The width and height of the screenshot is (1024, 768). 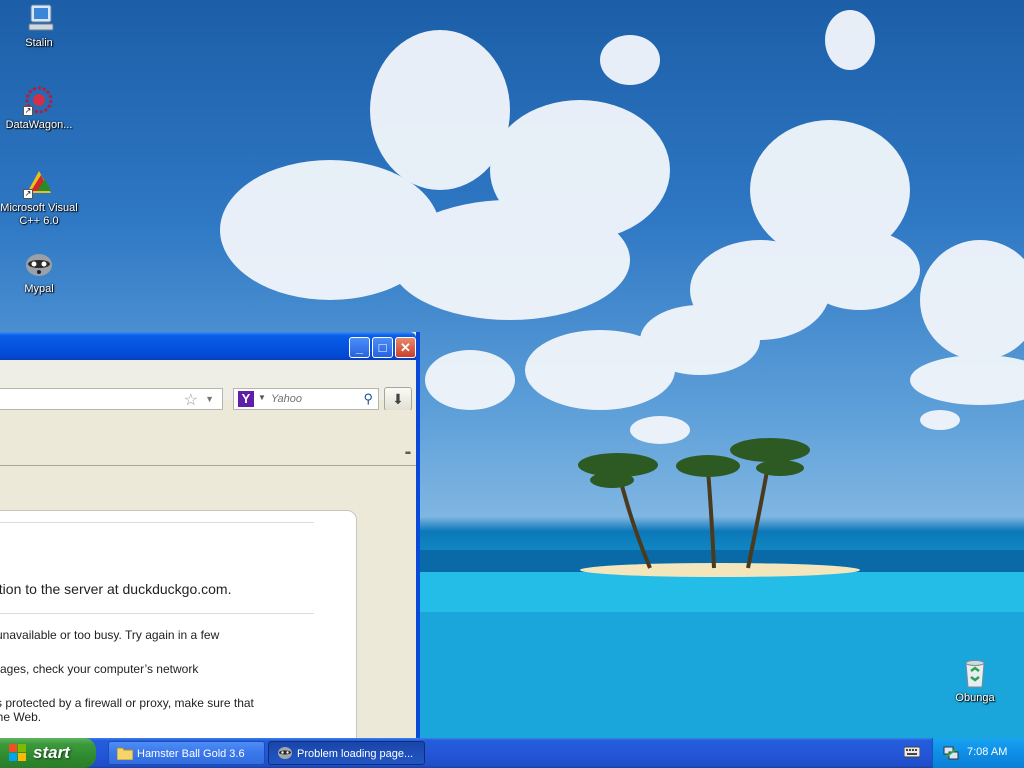 I want to click on desktop-icon-mypal: Mypal, so click(x=39, y=272).